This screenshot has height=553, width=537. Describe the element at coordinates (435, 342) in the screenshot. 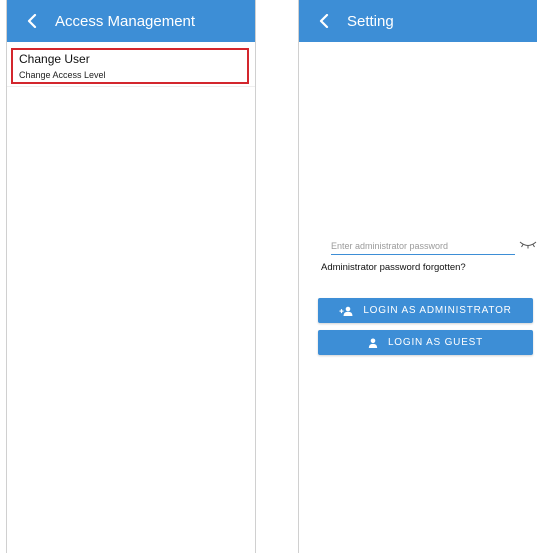

I see `button-label: LOGIN AS GUEST` at that location.